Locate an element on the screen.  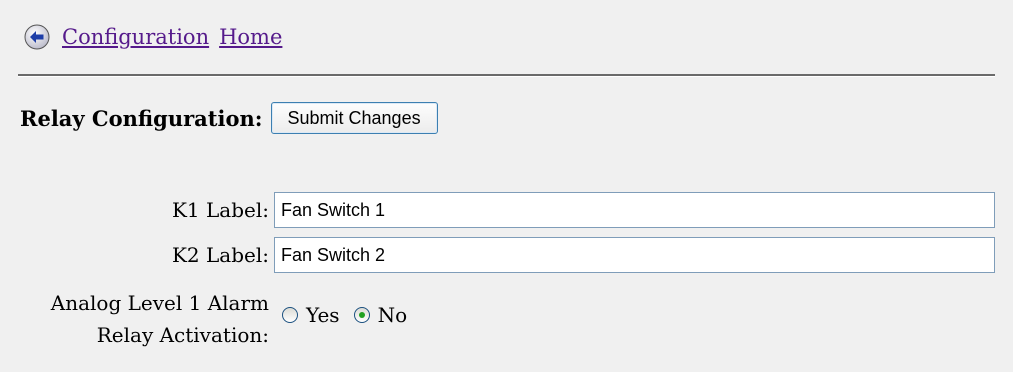
relay-activation-radio-group: Yes No is located at coordinates (351, 315).